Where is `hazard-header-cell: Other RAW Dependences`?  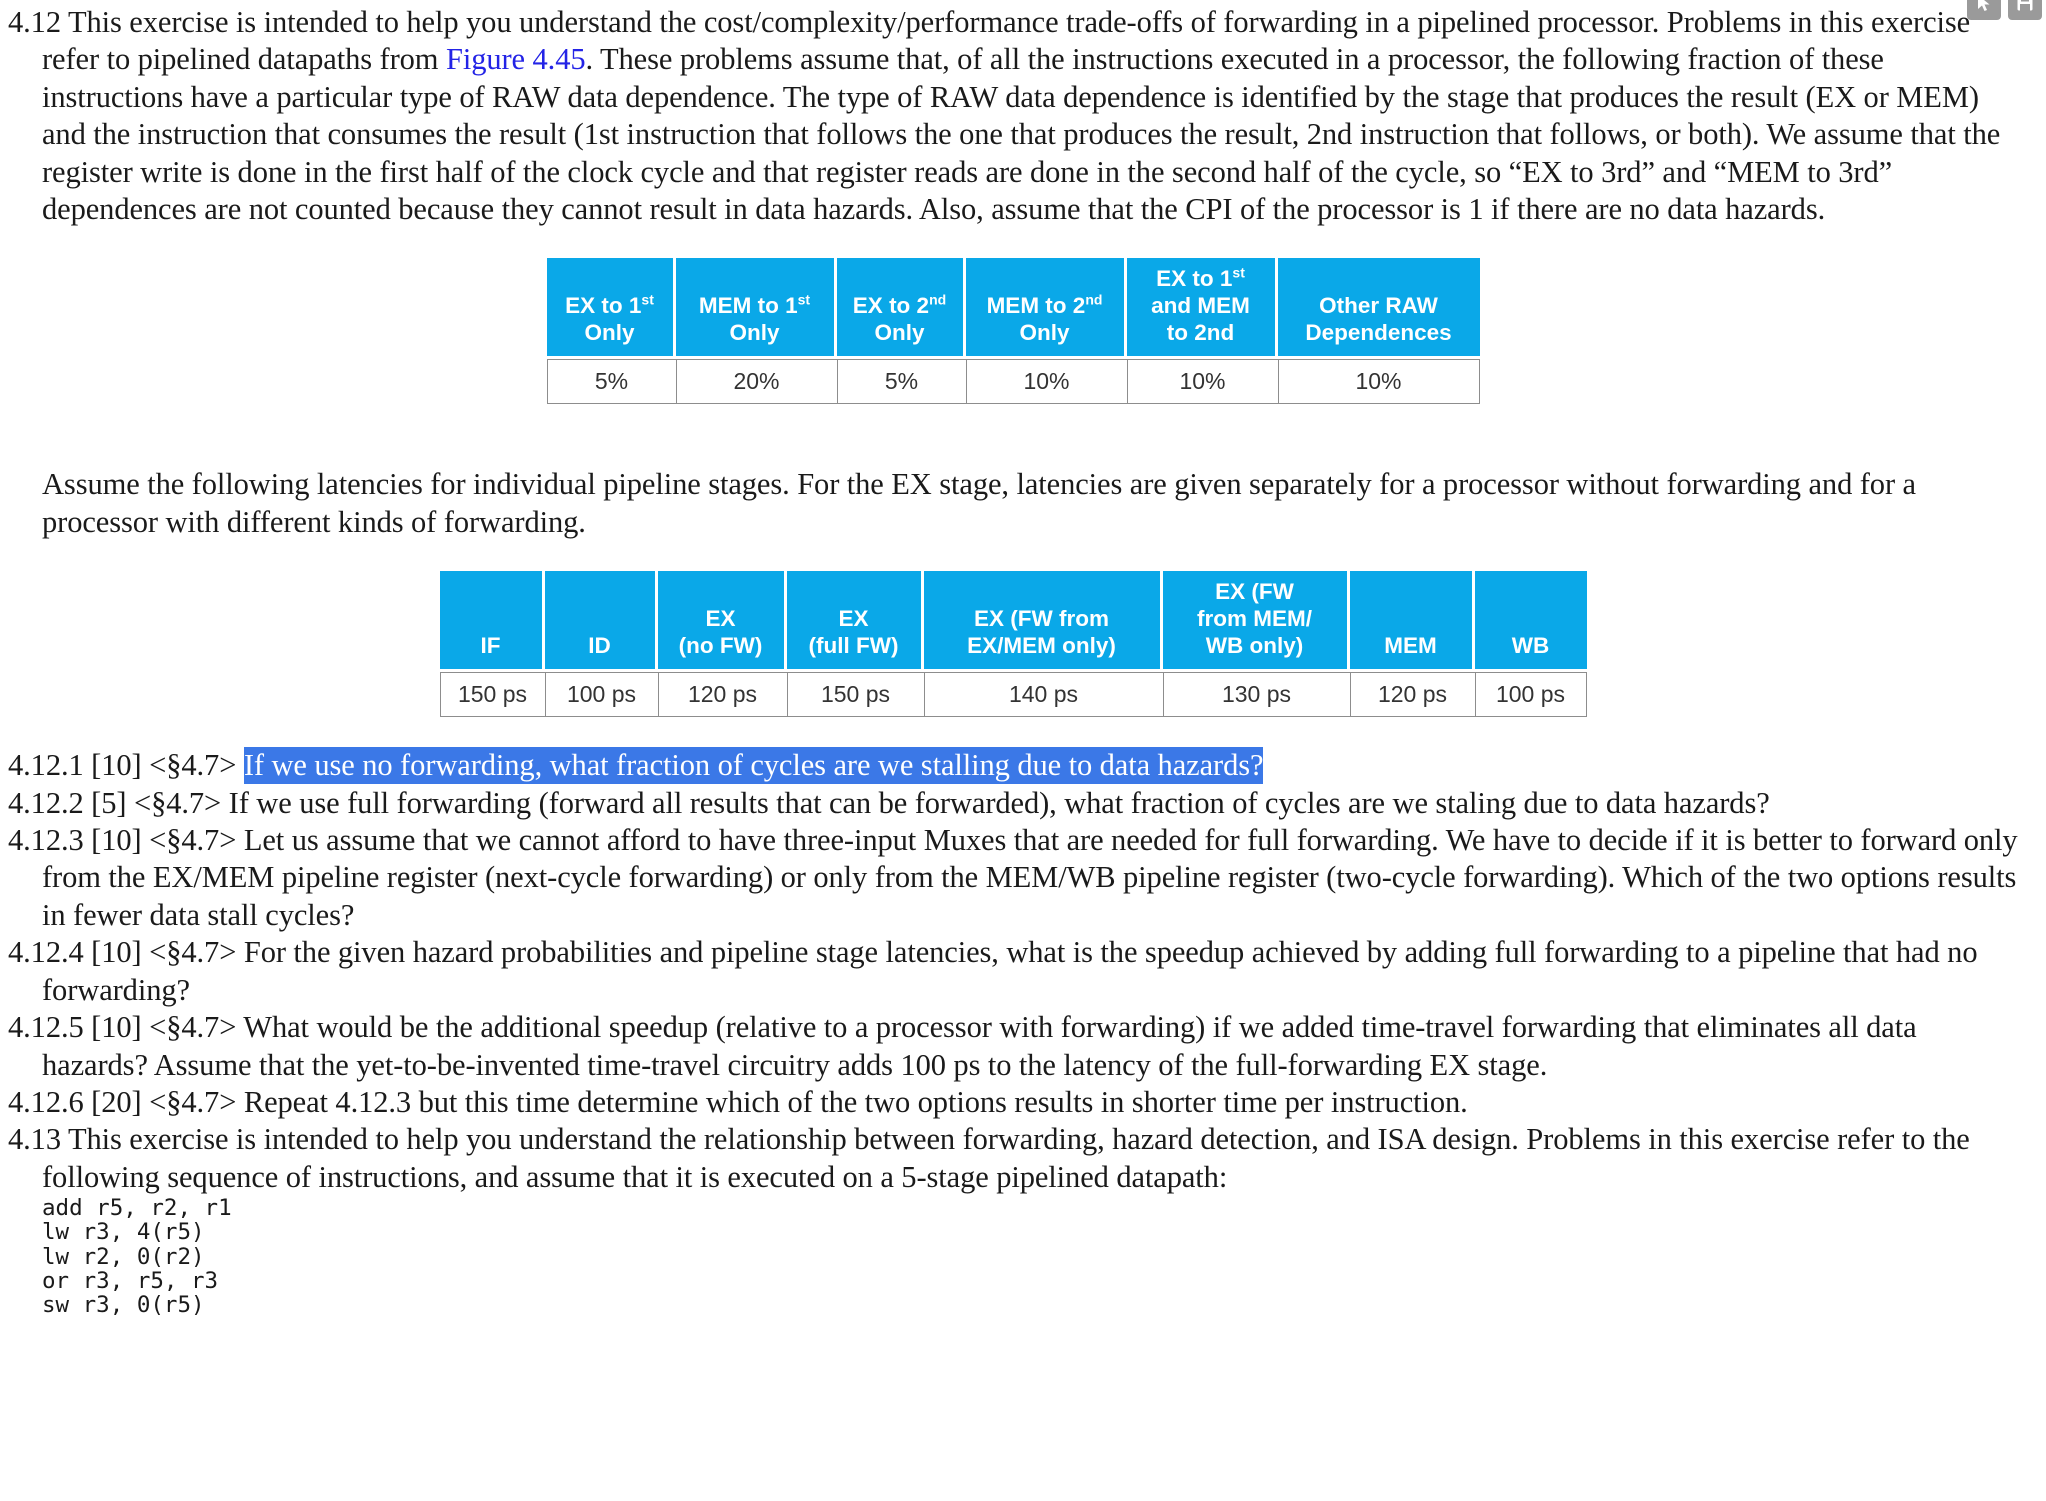 hazard-header-cell: Other RAW Dependences is located at coordinates (1378, 309).